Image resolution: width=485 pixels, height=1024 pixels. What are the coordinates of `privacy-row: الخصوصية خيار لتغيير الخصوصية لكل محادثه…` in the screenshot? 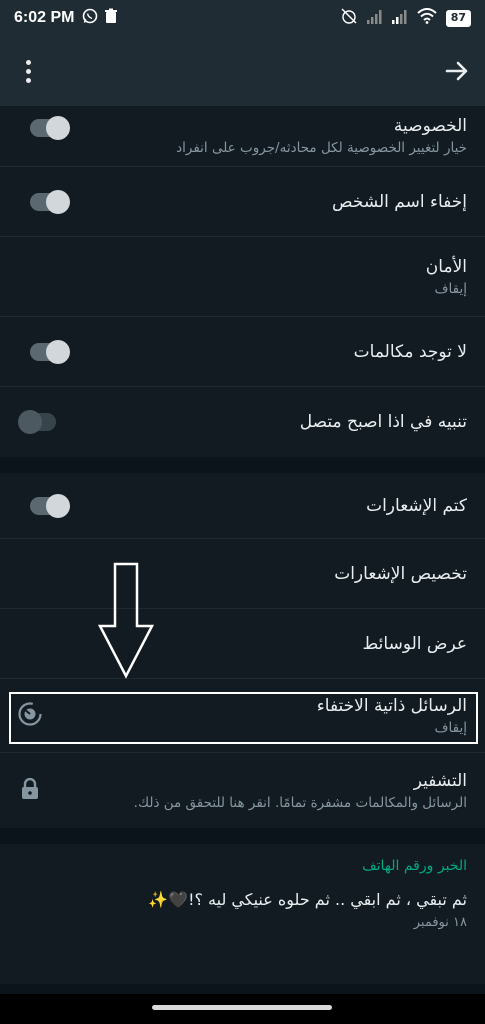 It's located at (242, 136).